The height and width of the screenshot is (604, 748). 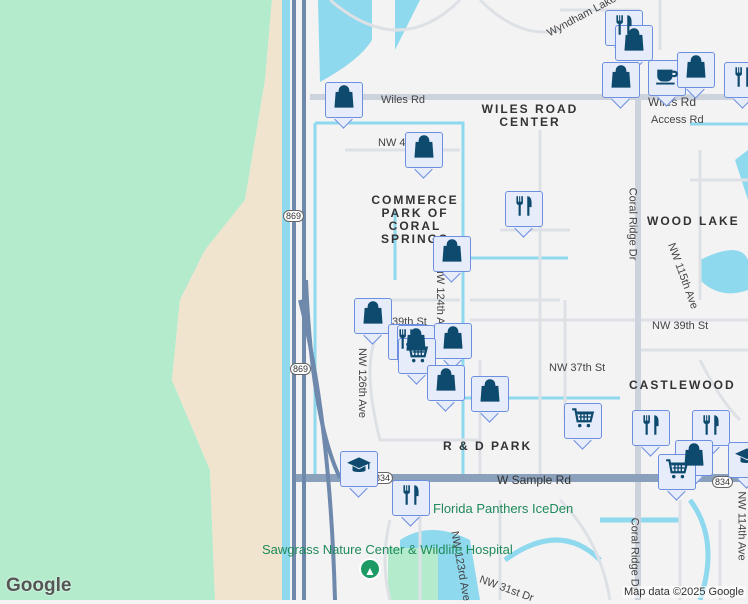 What do you see at coordinates (577, 368) in the screenshot?
I see `road-label: NW 37th St` at bounding box center [577, 368].